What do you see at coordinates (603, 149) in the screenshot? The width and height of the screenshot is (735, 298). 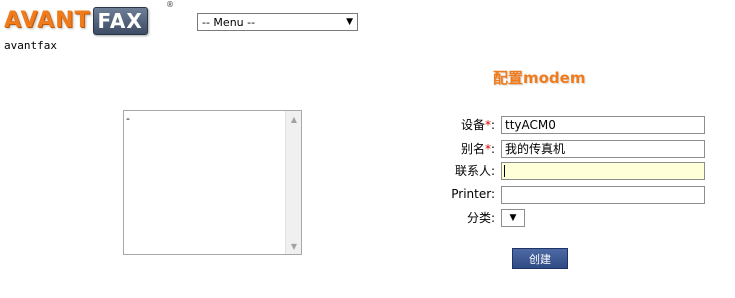 I see `alias-input: 我的传真机` at bounding box center [603, 149].